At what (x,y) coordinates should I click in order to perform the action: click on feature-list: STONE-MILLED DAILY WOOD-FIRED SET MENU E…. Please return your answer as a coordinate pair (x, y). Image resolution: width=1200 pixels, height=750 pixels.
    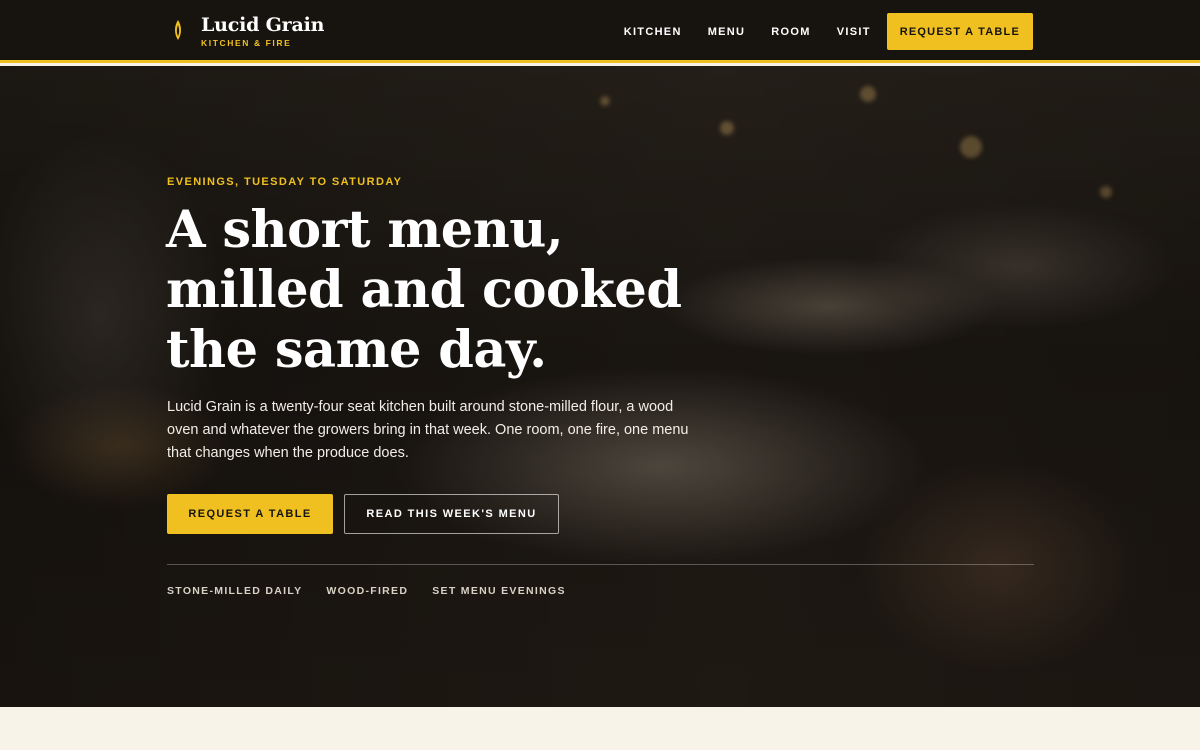
    Looking at the image, I should click on (378, 591).